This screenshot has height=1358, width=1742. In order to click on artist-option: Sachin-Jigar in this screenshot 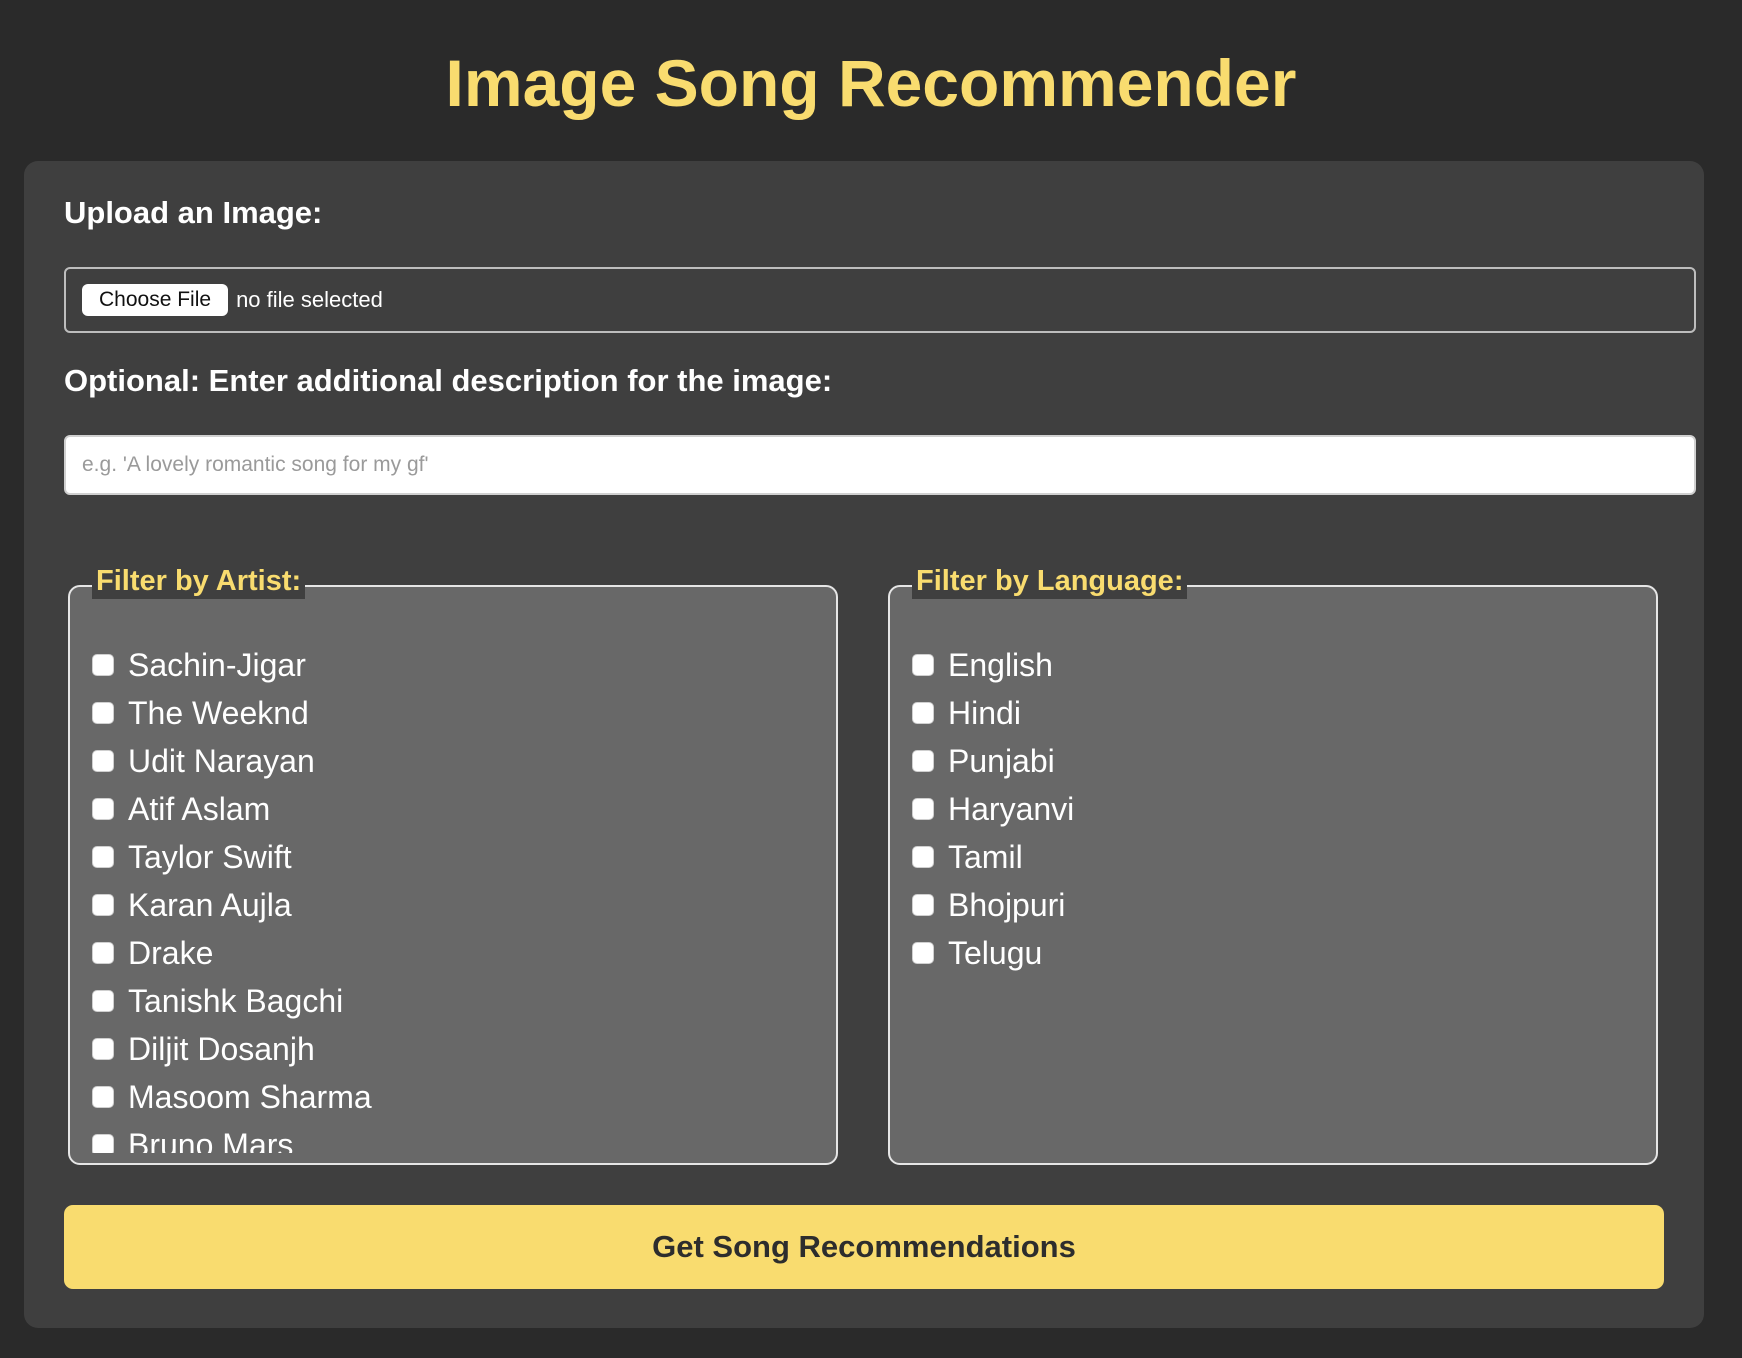, I will do `click(459, 665)`.